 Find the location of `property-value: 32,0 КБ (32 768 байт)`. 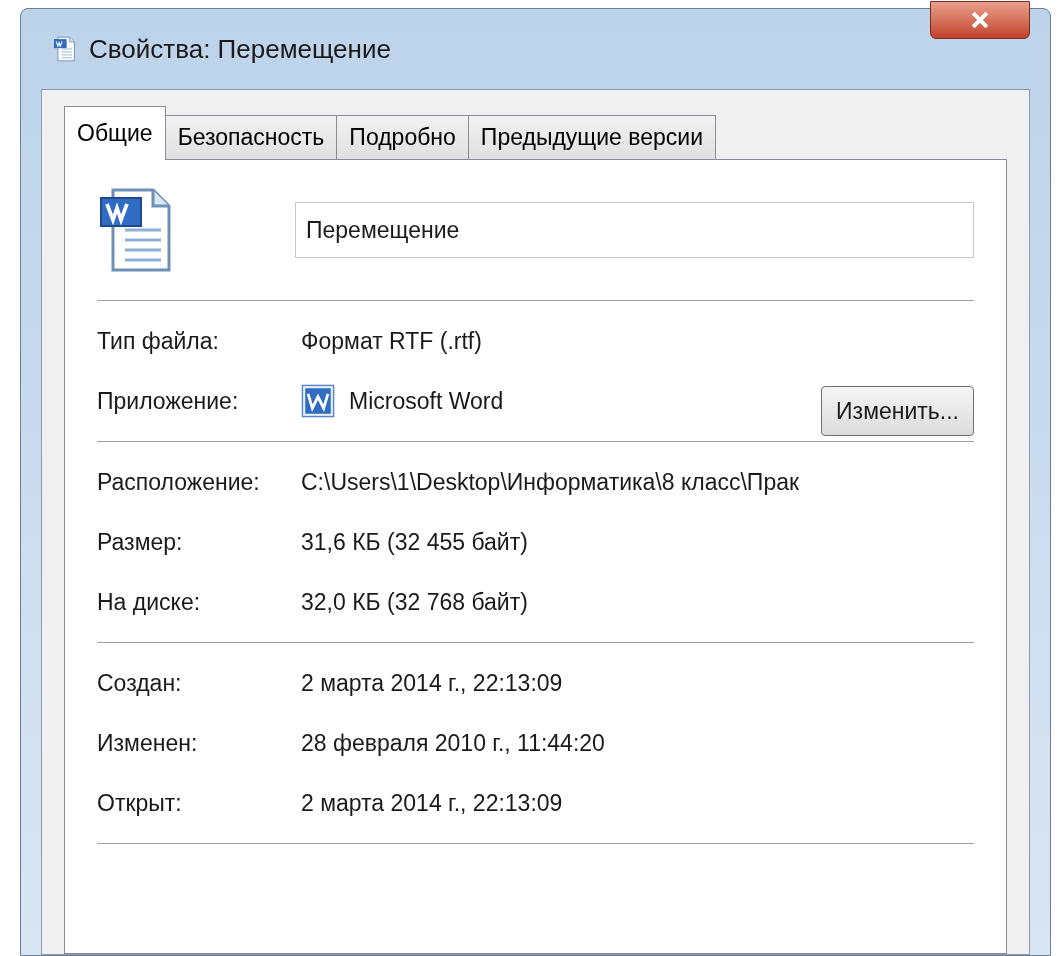

property-value: 32,0 КБ (32 768 байт) is located at coordinates (414, 602).